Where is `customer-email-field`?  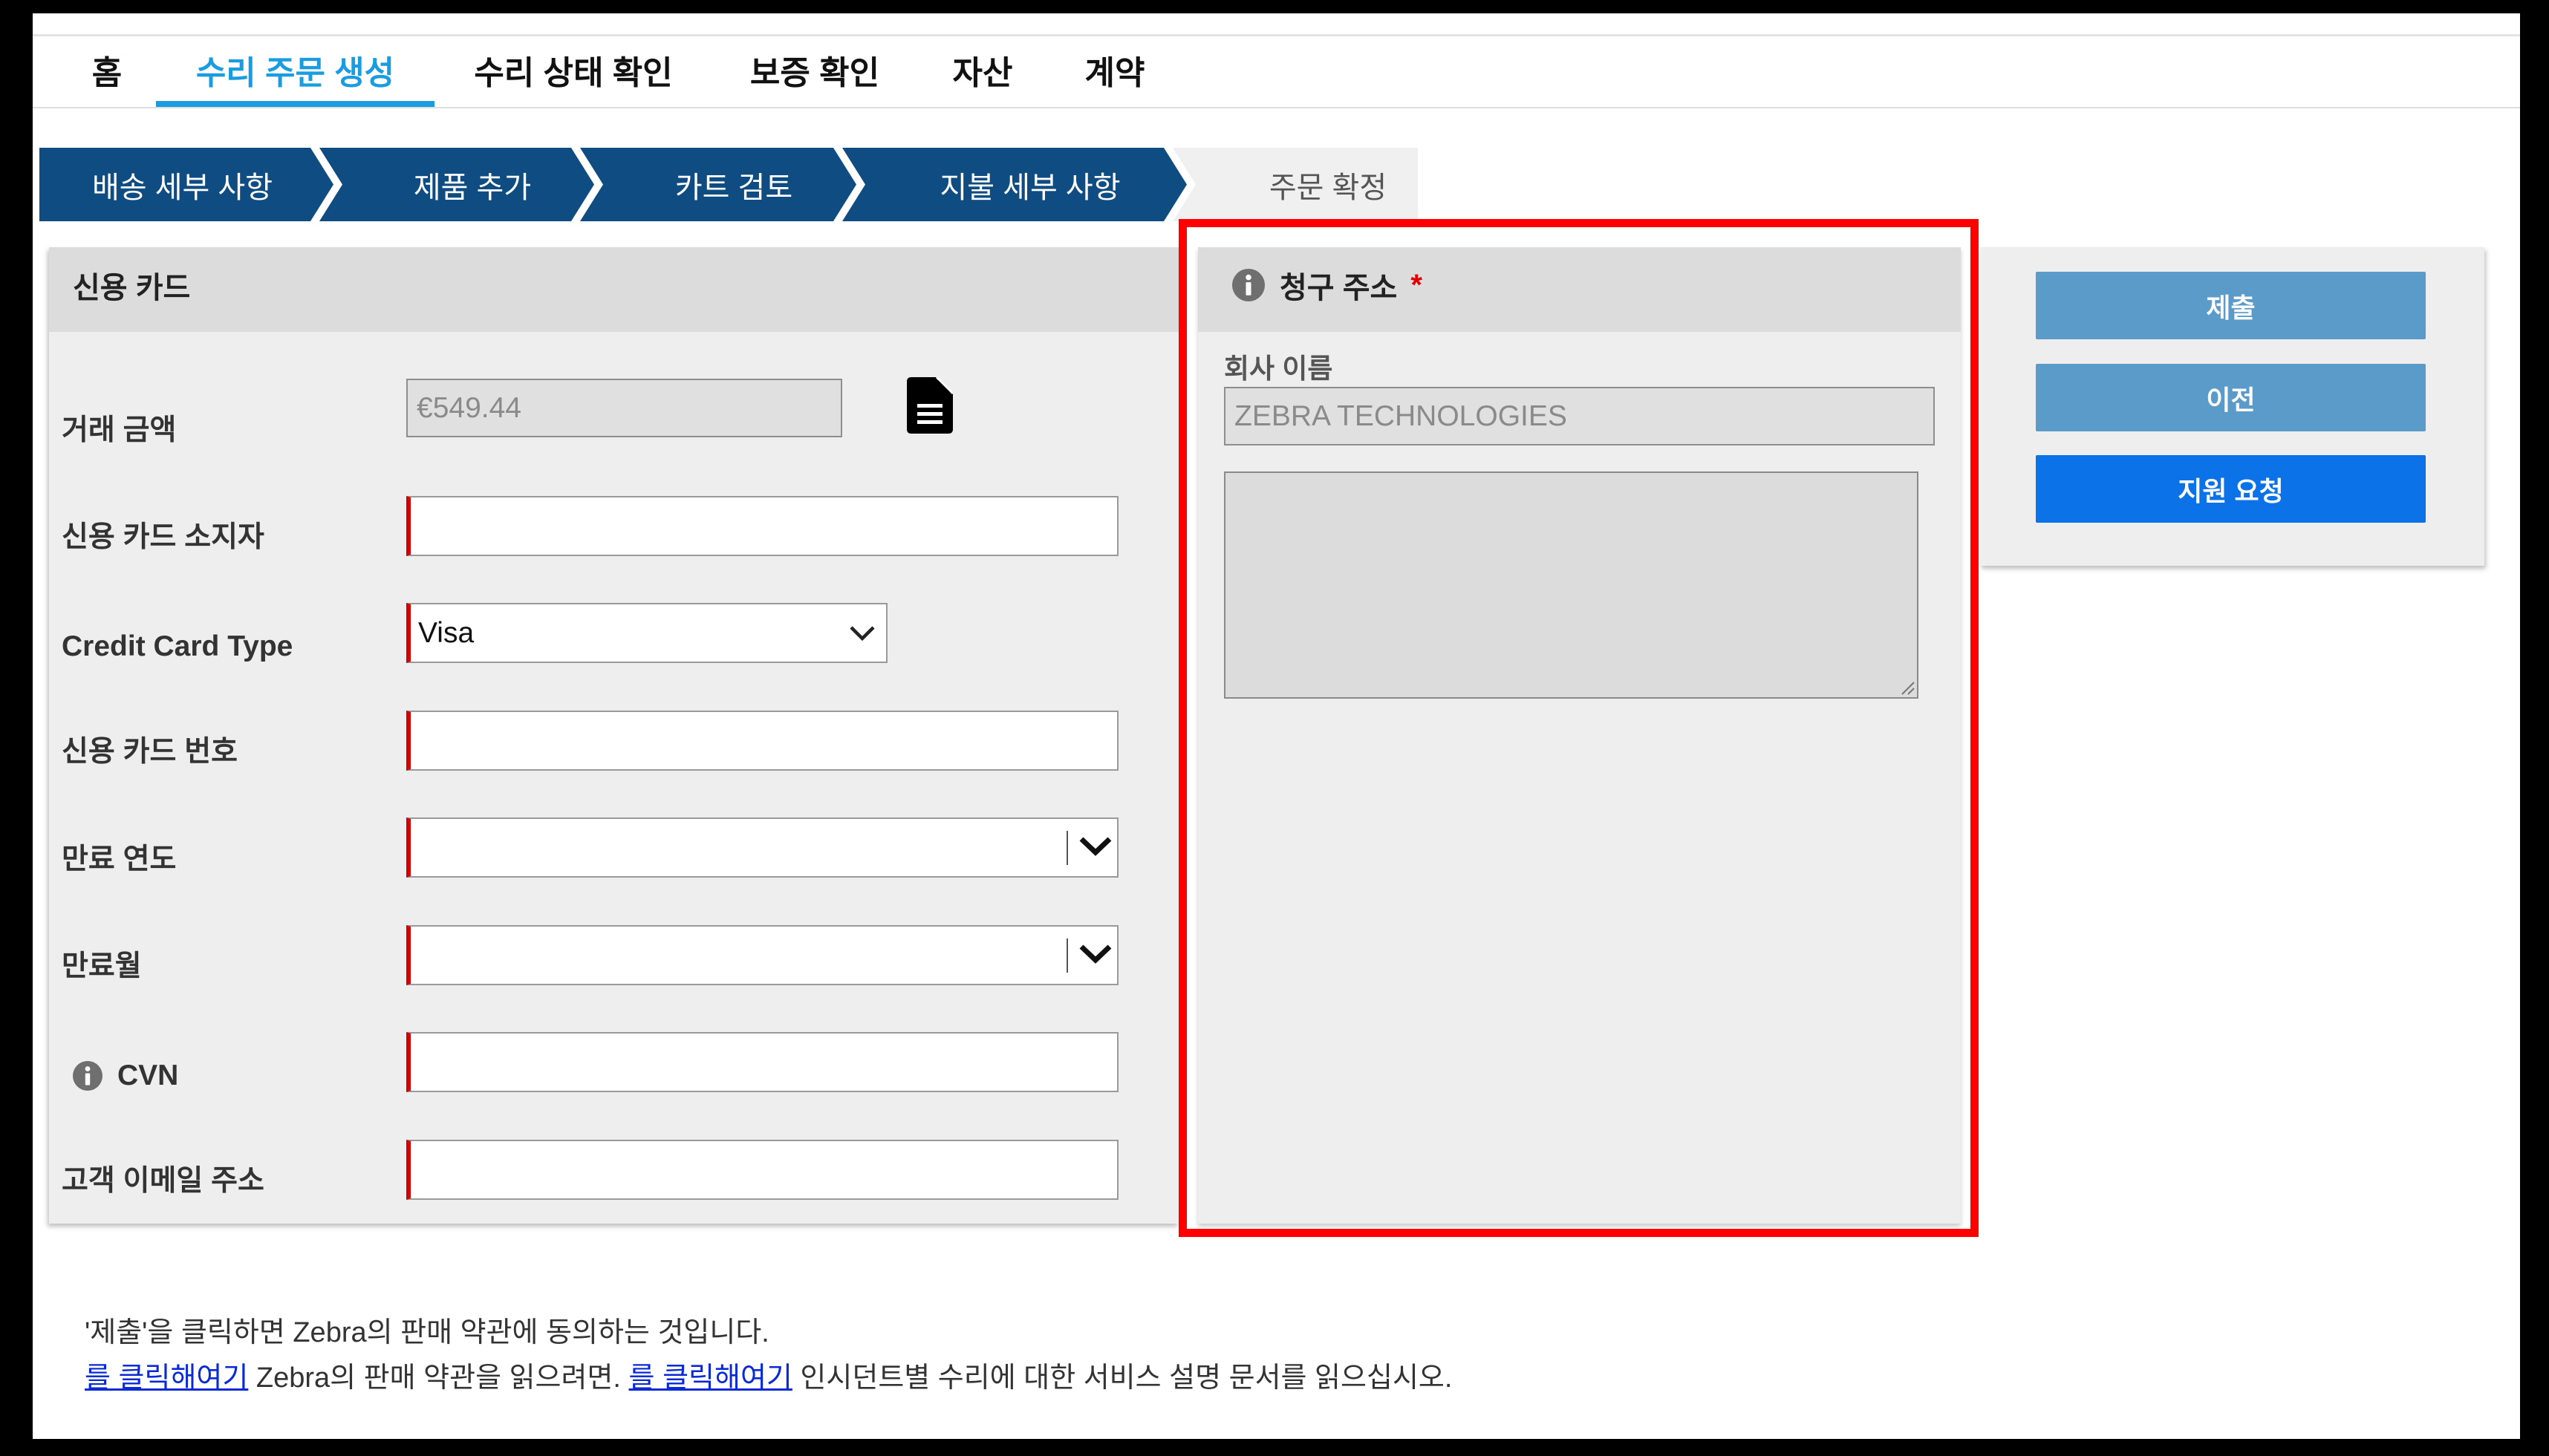 customer-email-field is located at coordinates (762, 1170).